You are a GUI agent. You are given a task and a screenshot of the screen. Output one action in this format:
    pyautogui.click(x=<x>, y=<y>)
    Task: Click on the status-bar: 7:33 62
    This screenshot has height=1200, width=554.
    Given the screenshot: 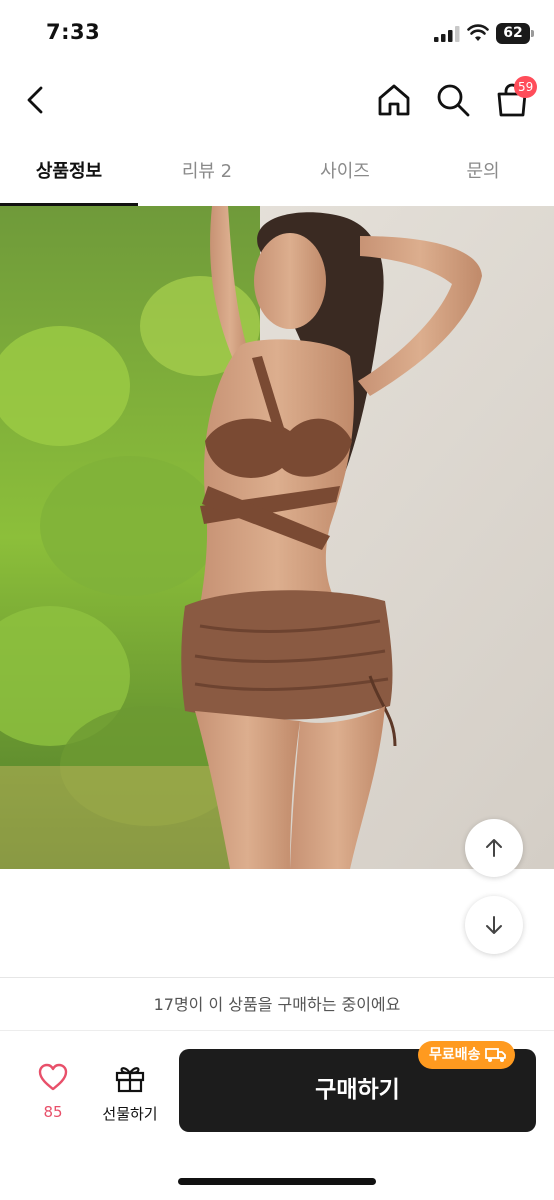 What is the action you would take?
    pyautogui.click(x=277, y=33)
    